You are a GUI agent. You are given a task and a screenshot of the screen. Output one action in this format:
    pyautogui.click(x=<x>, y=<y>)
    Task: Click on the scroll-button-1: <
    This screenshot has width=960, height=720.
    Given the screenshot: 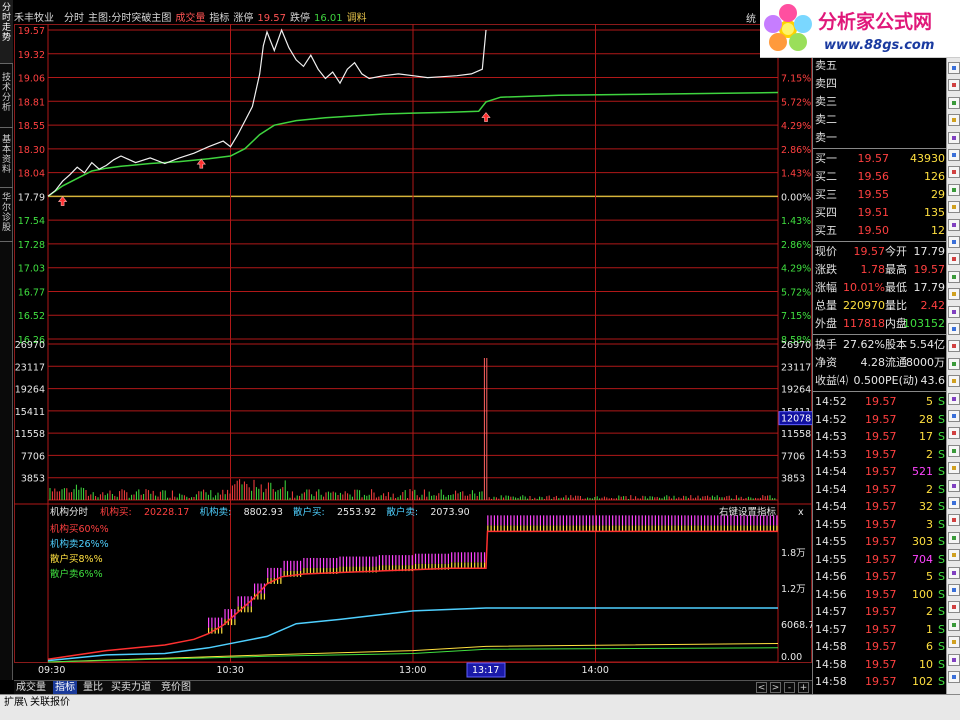 What is the action you would take?
    pyautogui.click(x=761, y=687)
    